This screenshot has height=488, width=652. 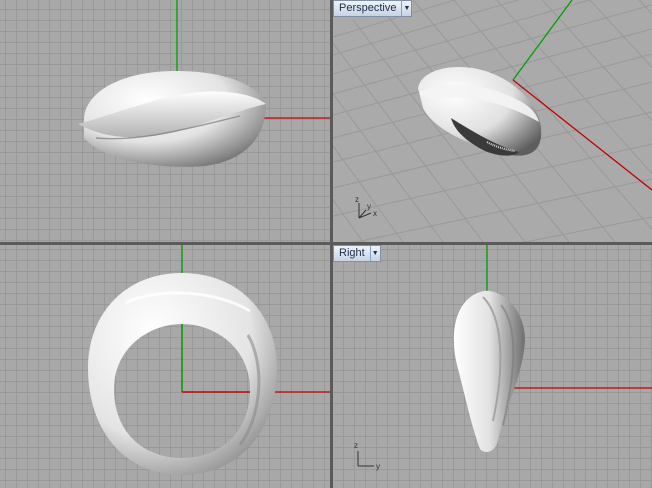 I want to click on ring-model-top, so click(x=172, y=118).